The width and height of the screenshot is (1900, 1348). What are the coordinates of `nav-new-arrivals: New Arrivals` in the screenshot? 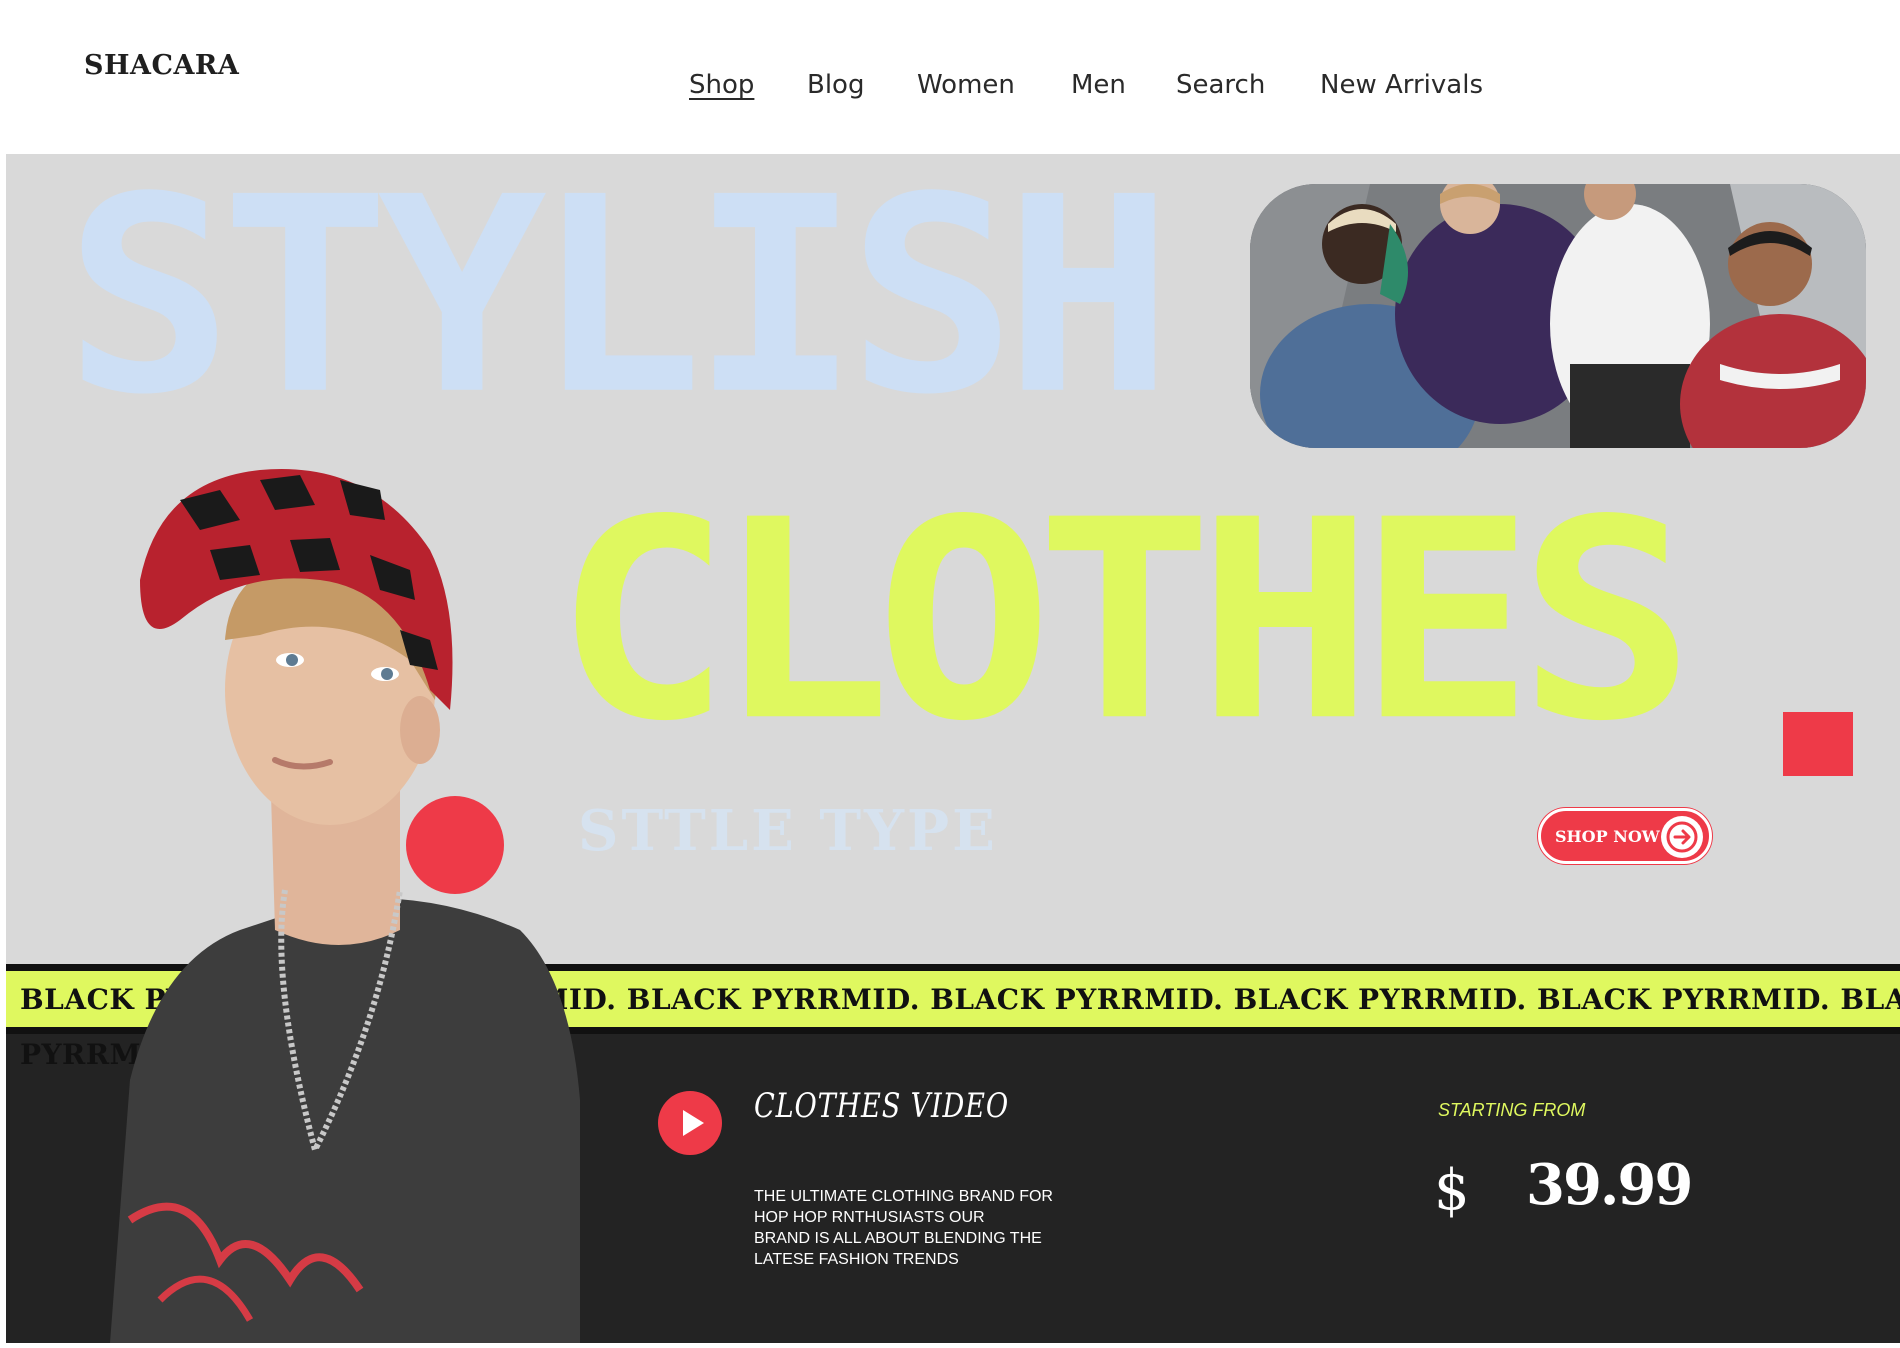 It's located at (1401, 85).